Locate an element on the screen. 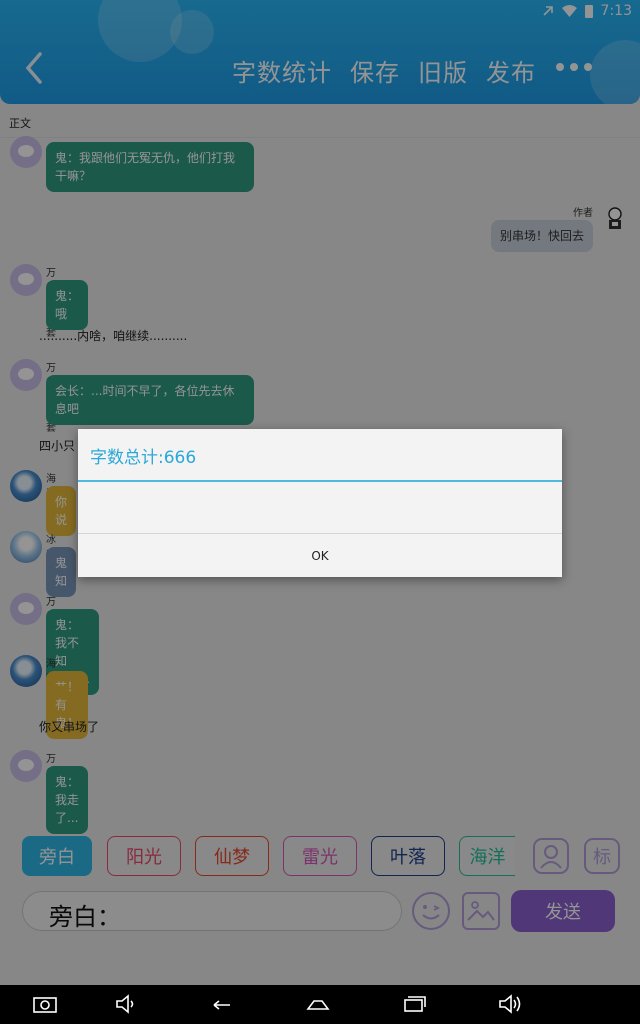 Image resolution: width=640 pixels, height=1024 pixels. back-nav-icon is located at coordinates (222, 1004).